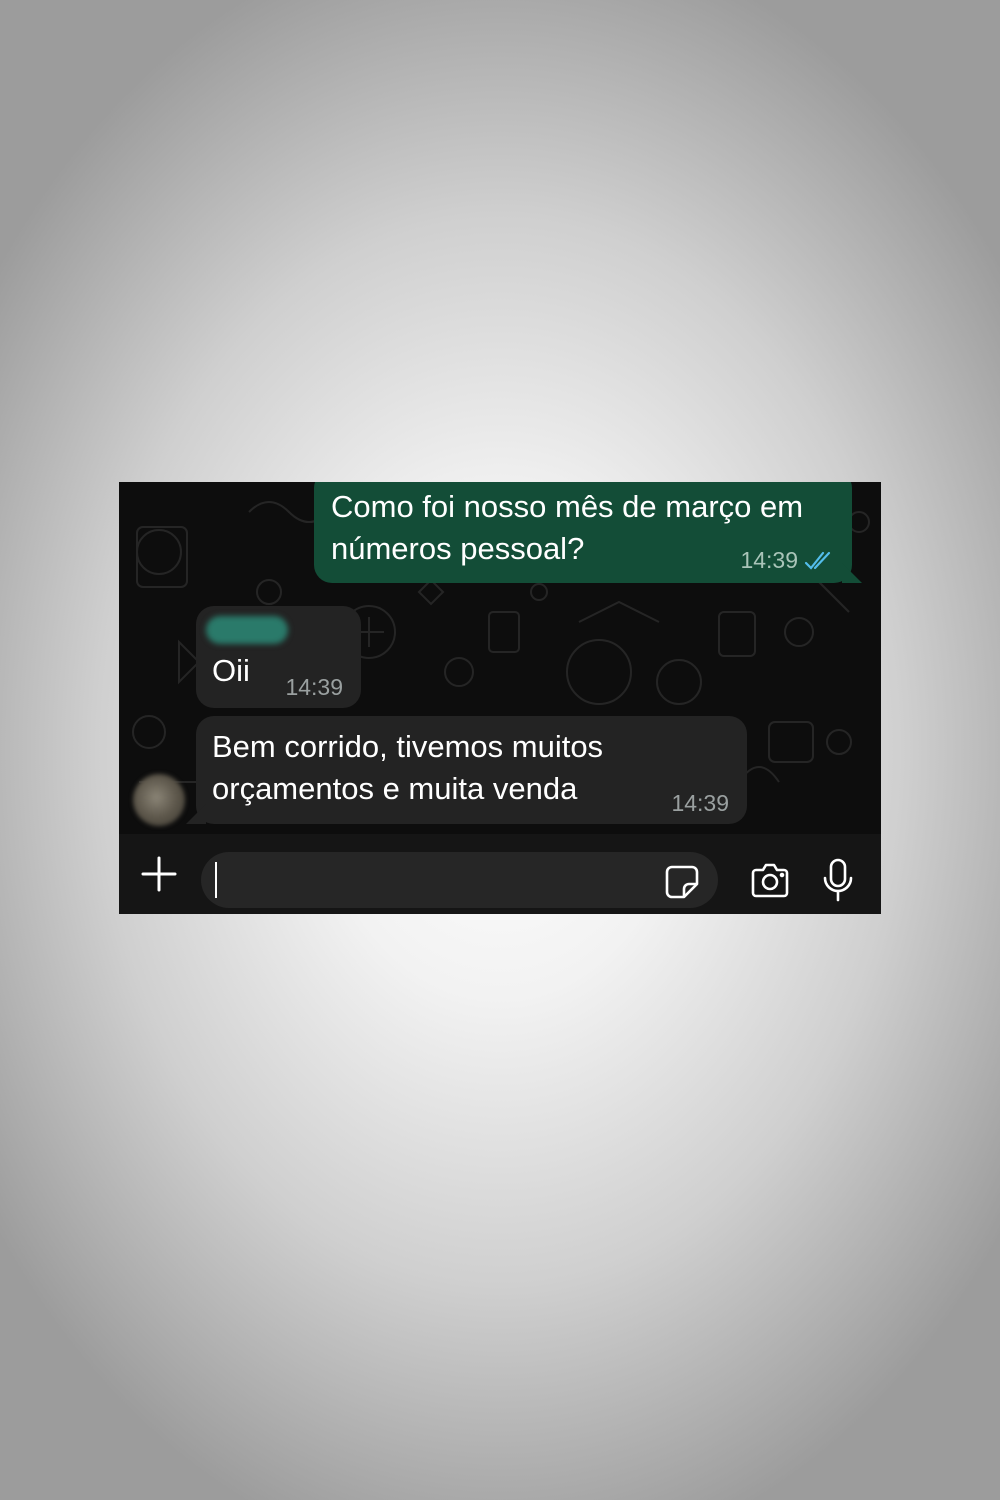 This screenshot has height=1500, width=1000. I want to click on sender-name-redacted, so click(247, 630).